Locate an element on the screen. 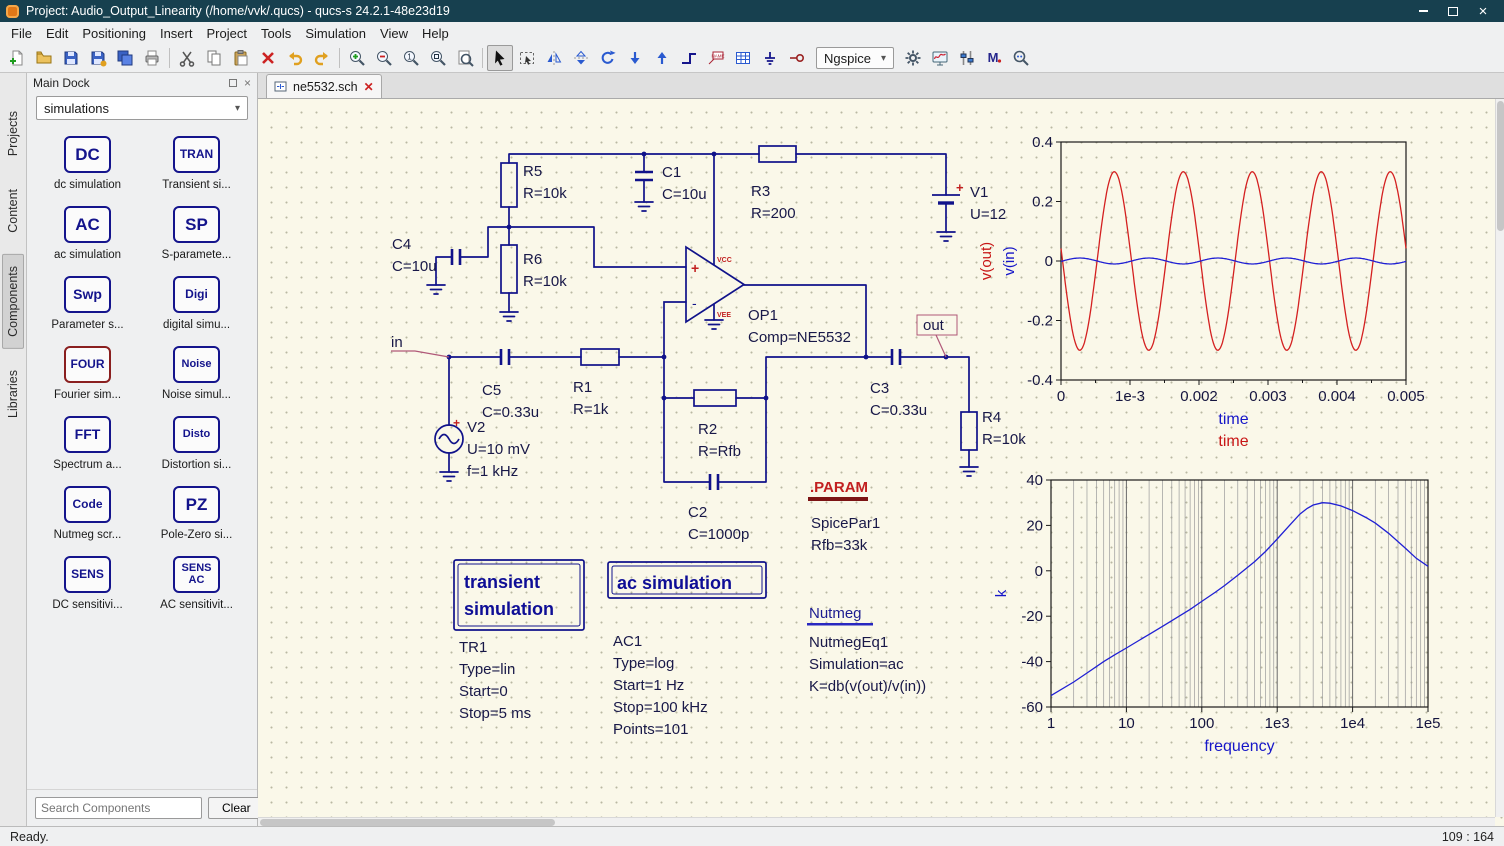 The height and width of the screenshot is (846, 1504). horizontal-scrollbar is located at coordinates (876, 821).